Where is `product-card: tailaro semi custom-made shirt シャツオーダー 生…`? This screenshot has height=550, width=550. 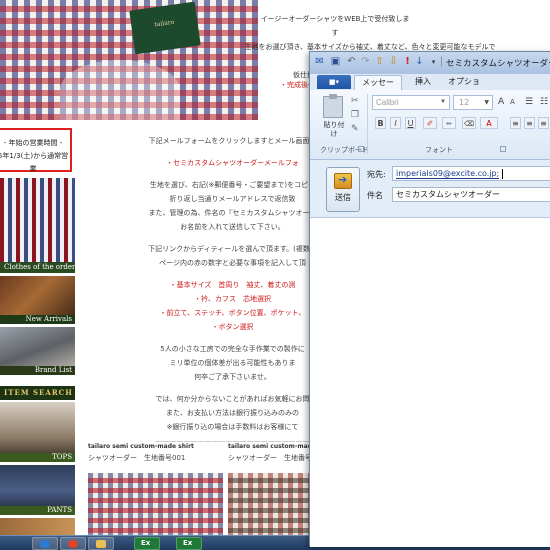 product-card: tailaro semi custom-made shirt シャツオーダー 生… is located at coordinates (155, 489).